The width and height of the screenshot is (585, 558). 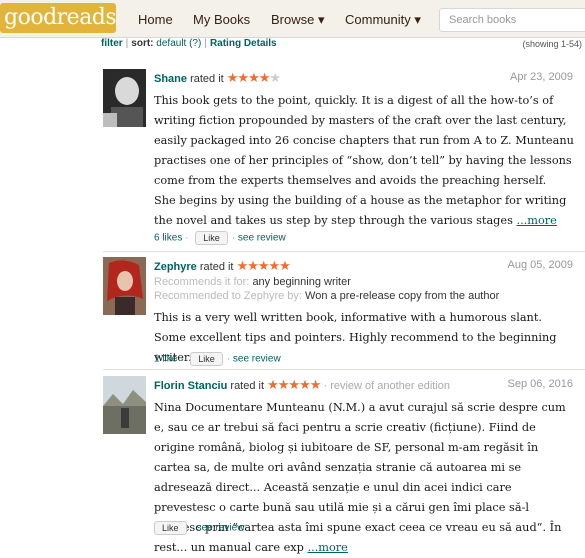 What do you see at coordinates (541, 77) in the screenshot?
I see `review-date: Apr 23, 2009` at bounding box center [541, 77].